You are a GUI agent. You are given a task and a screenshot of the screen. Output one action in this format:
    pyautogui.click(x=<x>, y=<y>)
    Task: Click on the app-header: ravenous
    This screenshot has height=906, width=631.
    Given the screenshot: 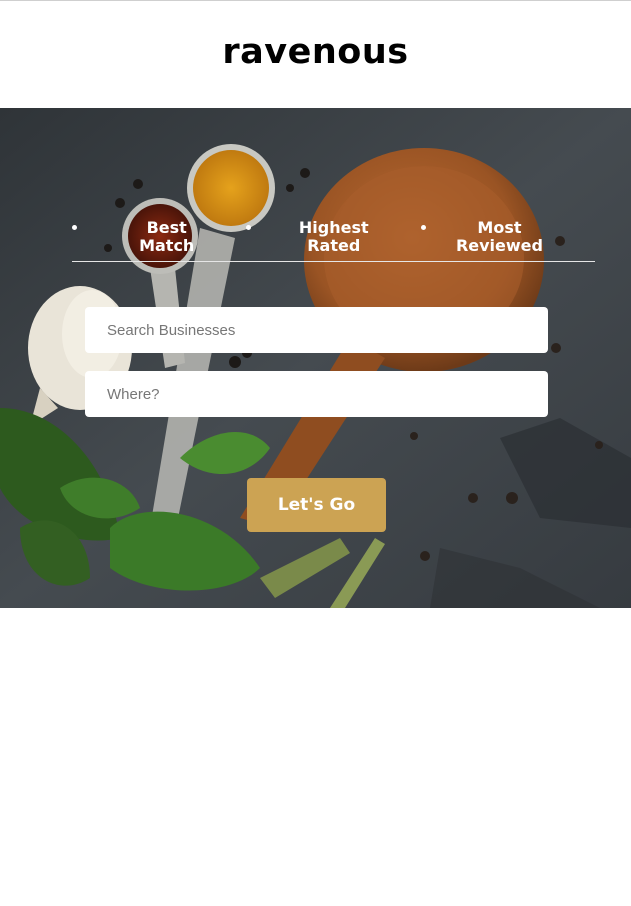 What is the action you would take?
    pyautogui.click(x=315, y=54)
    